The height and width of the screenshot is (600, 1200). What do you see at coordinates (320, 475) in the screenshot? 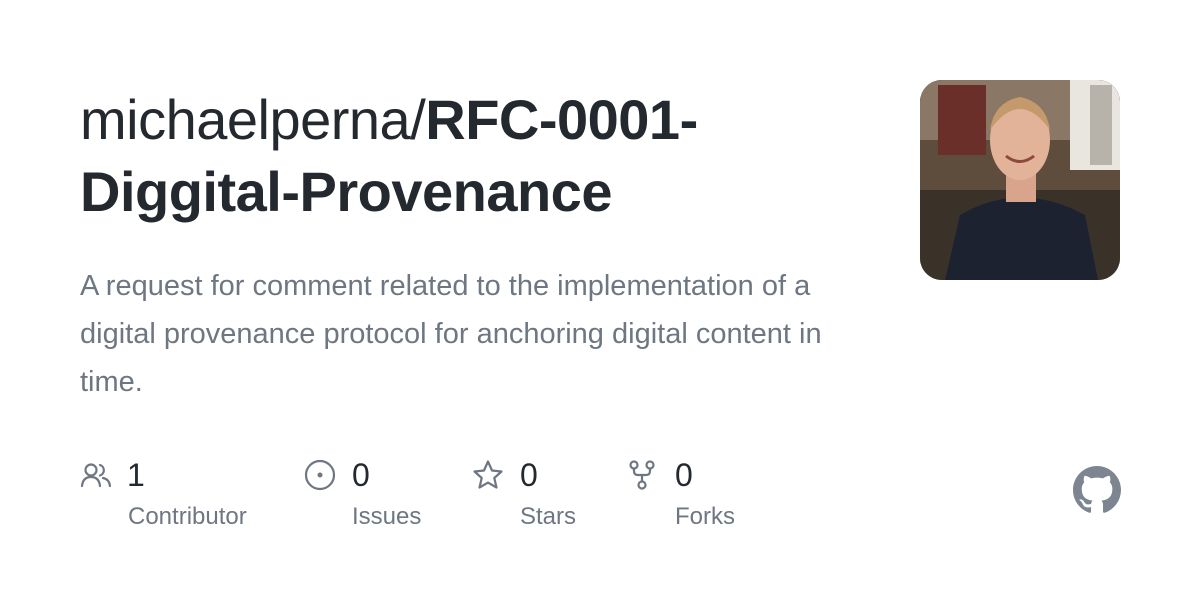
I see `issue-icon` at bounding box center [320, 475].